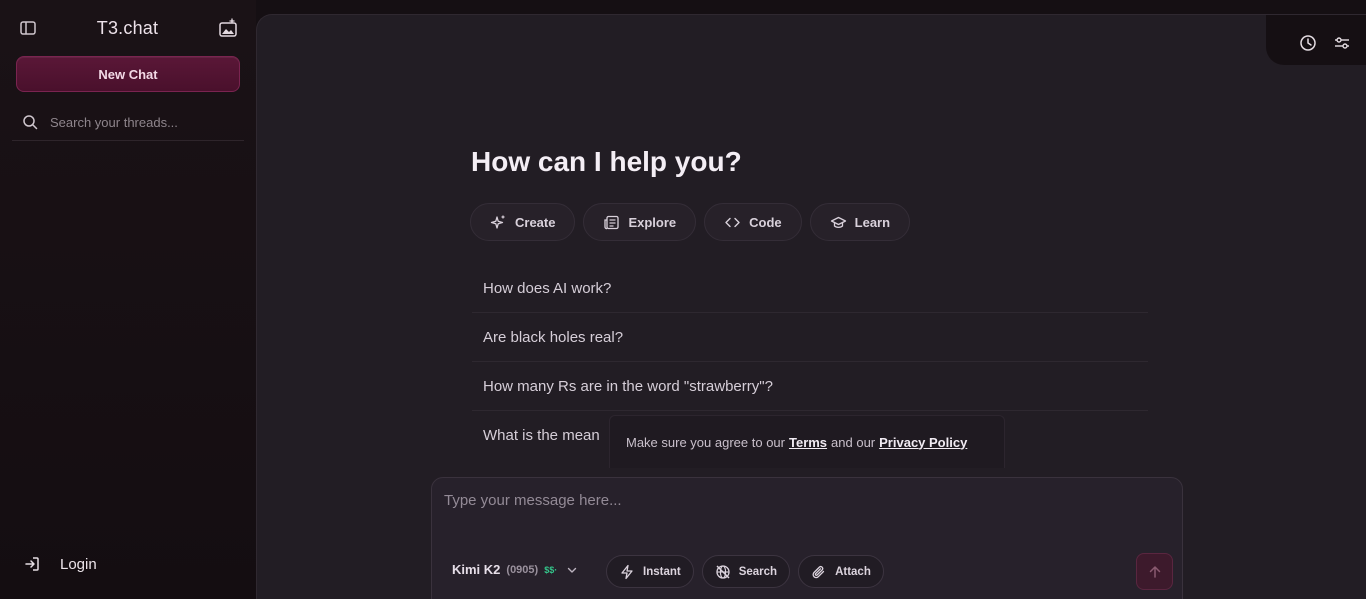 The image size is (1366, 599). Describe the element at coordinates (28, 28) in the screenshot. I see `sidebar-toggle-icon` at that location.